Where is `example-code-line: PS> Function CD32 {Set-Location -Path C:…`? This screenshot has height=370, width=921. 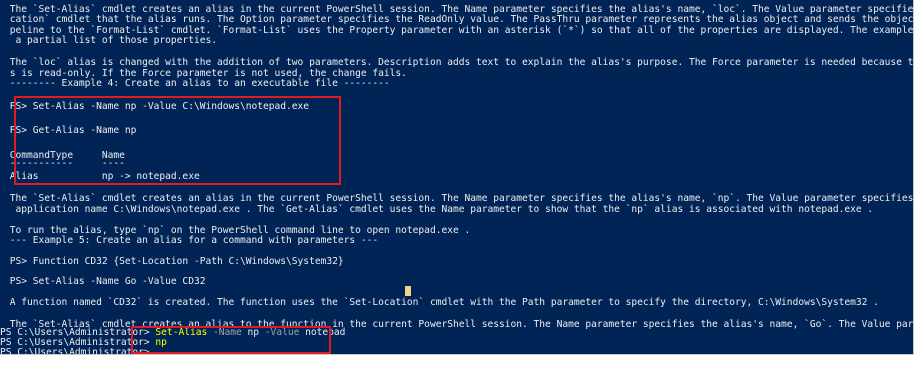 example-code-line: PS> Function CD32 {Set-Location -Path C:… is located at coordinates (174, 261).